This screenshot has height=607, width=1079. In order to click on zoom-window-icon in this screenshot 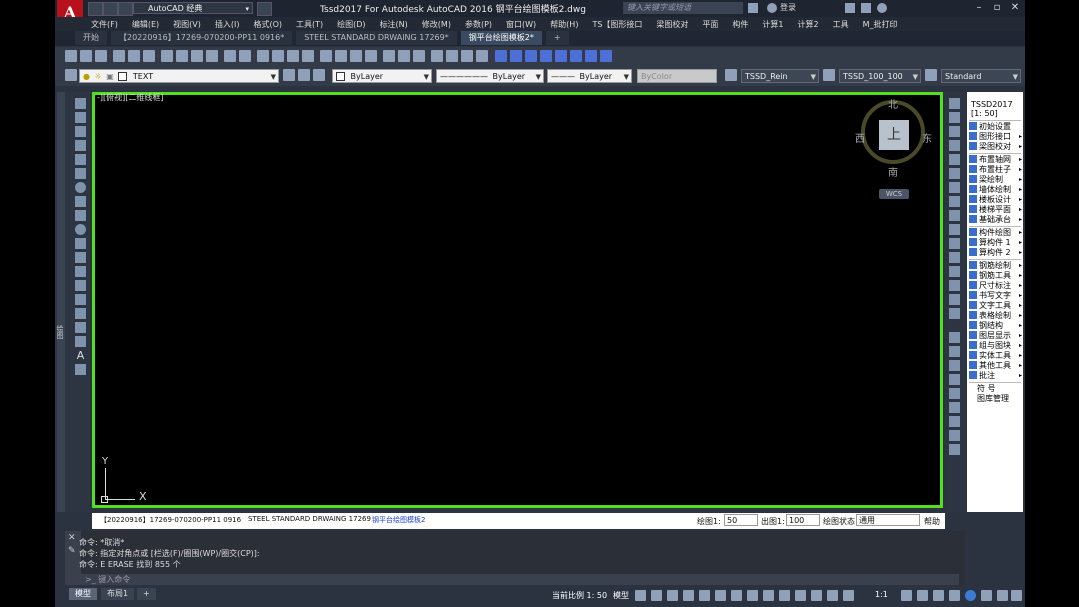, I will do `click(293, 56)`.